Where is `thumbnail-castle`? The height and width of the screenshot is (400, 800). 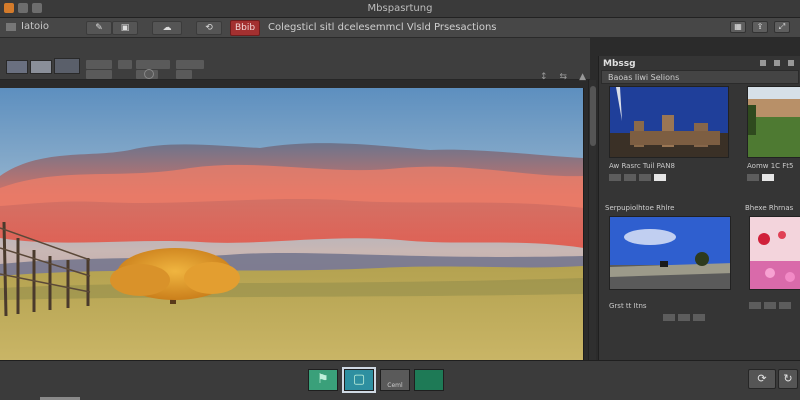 thumbnail-castle is located at coordinates (669, 122).